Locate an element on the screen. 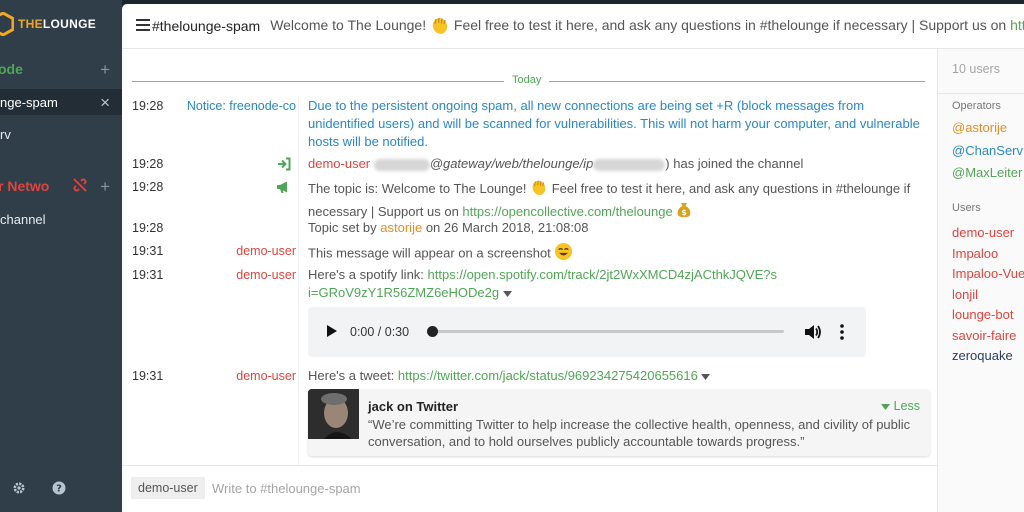 Image resolution: width=1024 pixels, height=512 pixels. play-icon is located at coordinates (332, 332).